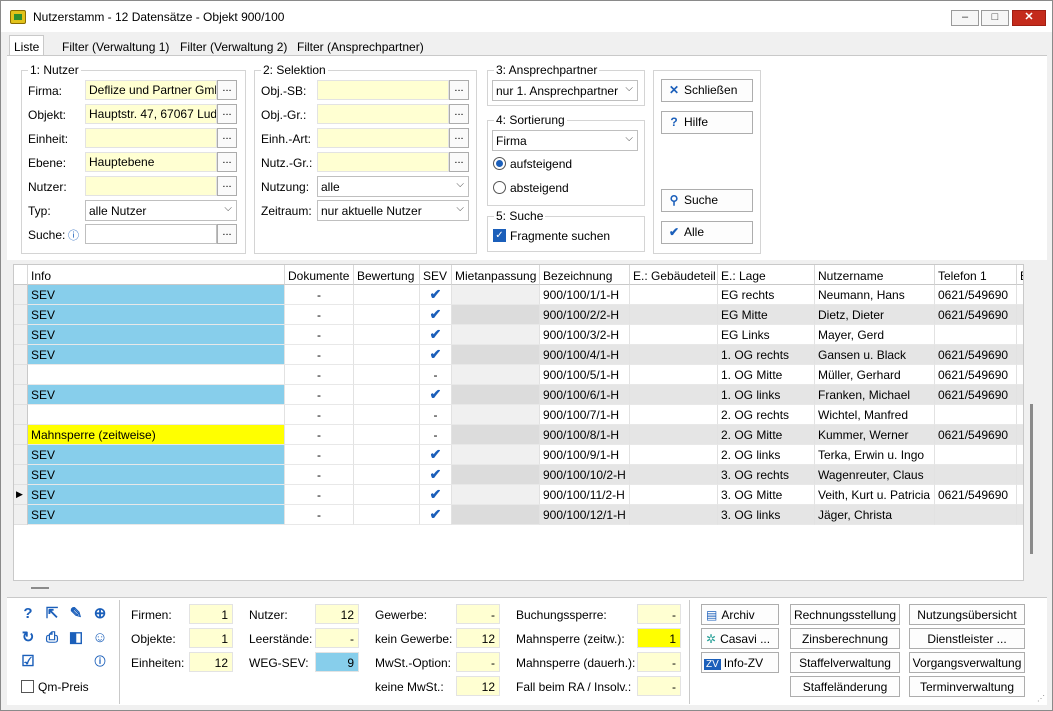 The width and height of the screenshot is (1053, 711). I want to click on col-header-info: Info, so click(156, 275).